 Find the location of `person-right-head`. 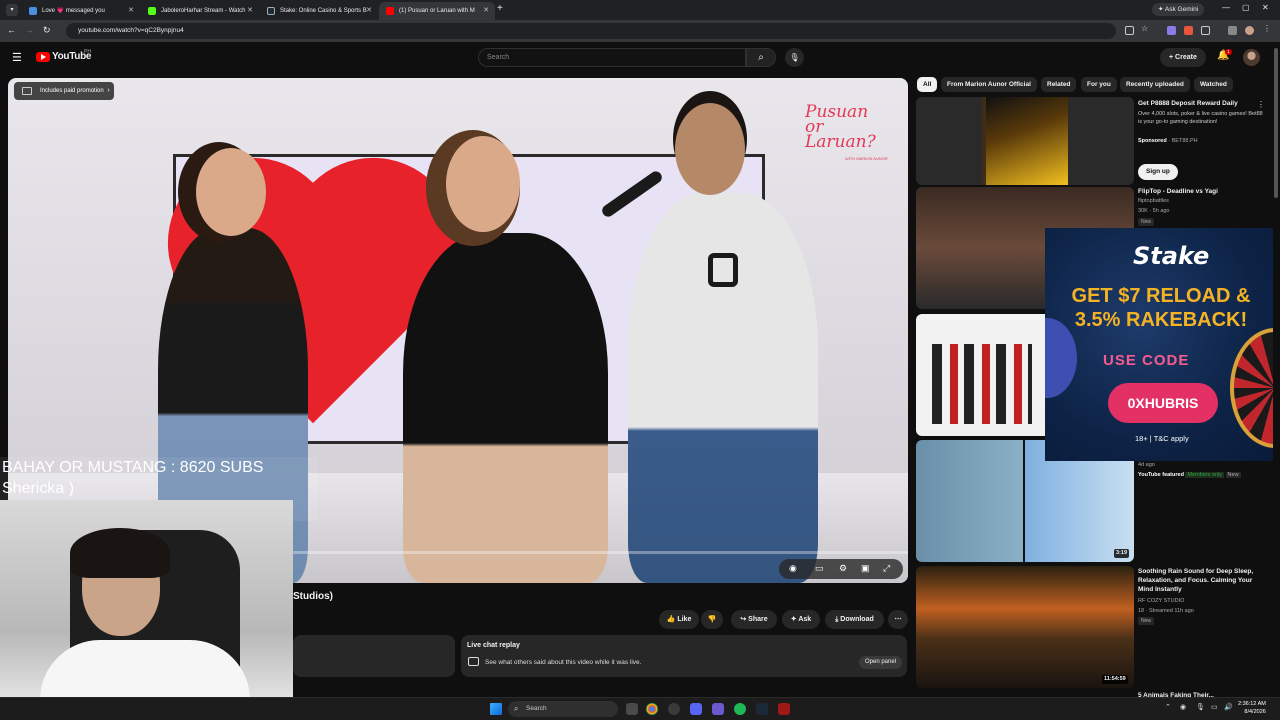

person-right-head is located at coordinates (710, 149).